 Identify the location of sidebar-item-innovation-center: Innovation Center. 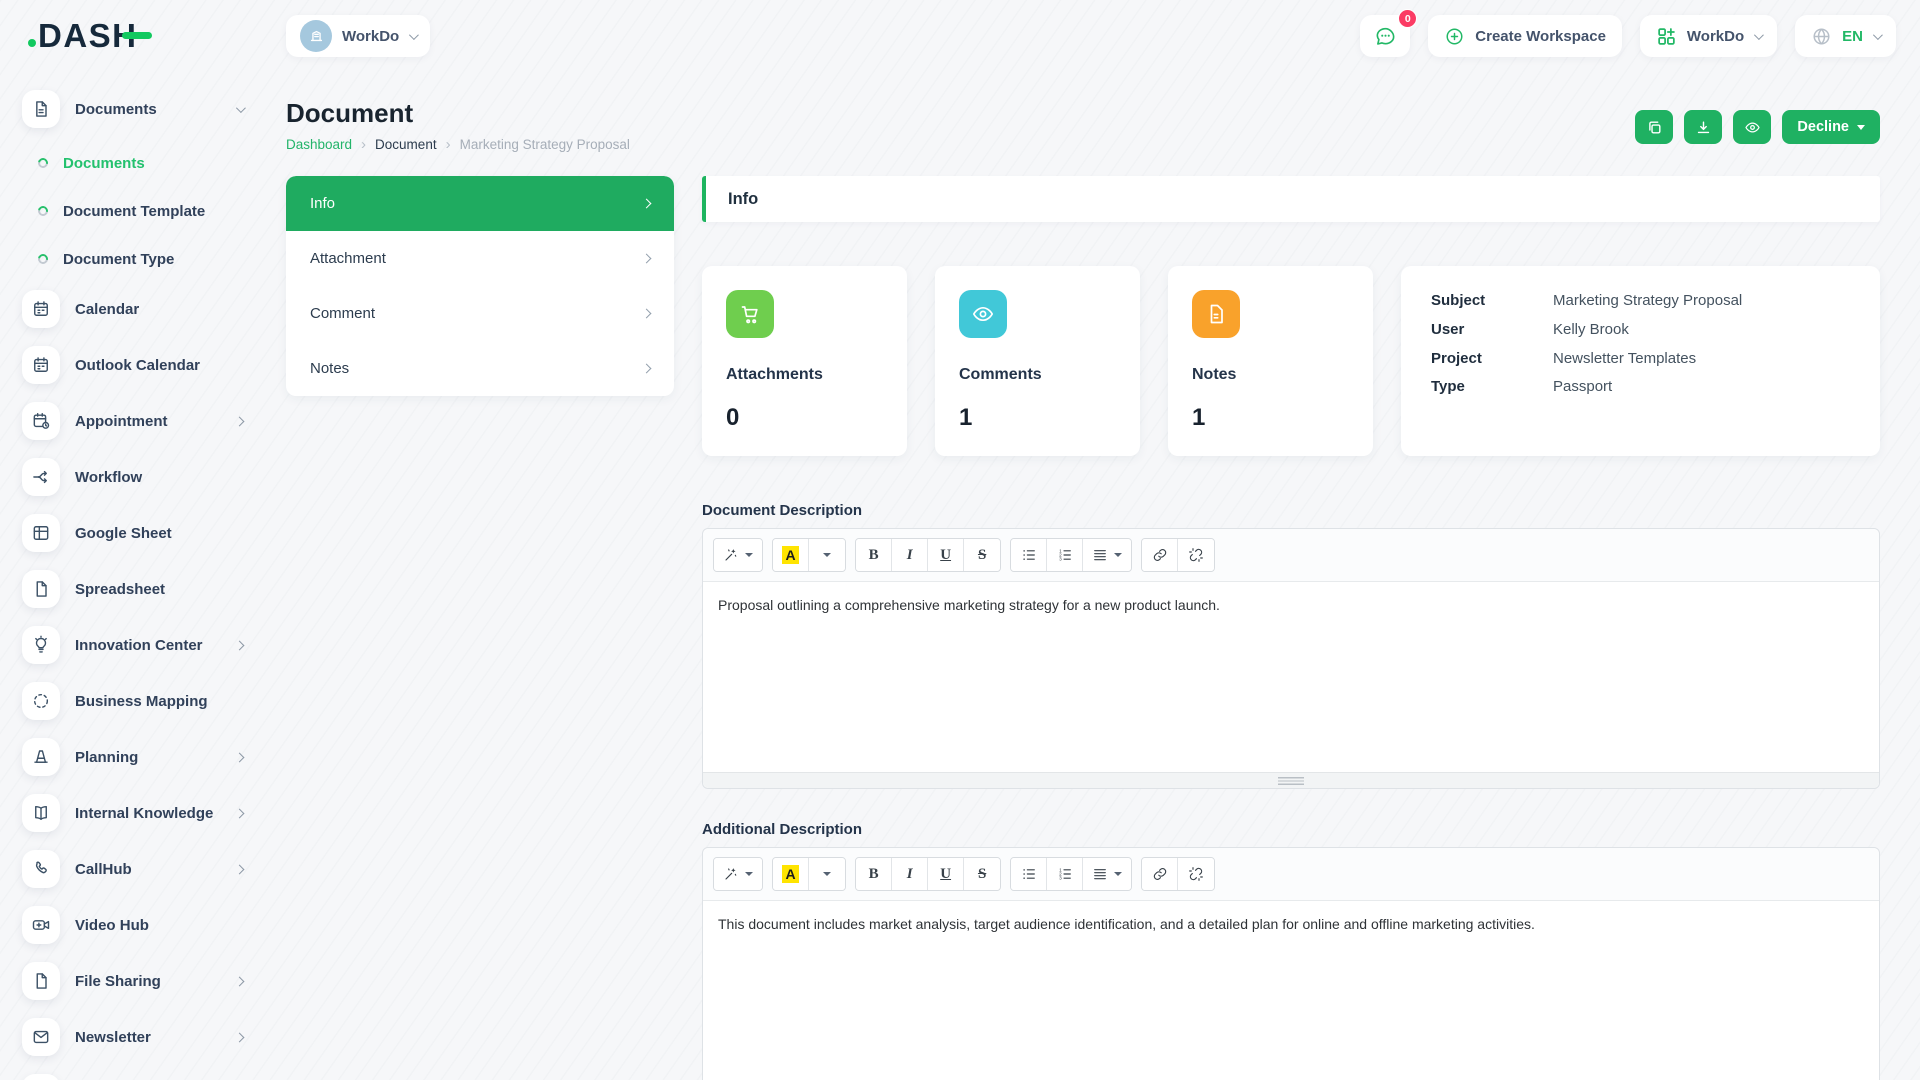
(143, 645).